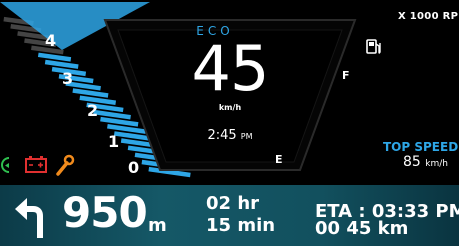 Image resolution: width=459 pixels, height=246 pixels. What do you see at coordinates (93, 110) in the screenshot?
I see `rpm-tick-2: 2` at bounding box center [93, 110].